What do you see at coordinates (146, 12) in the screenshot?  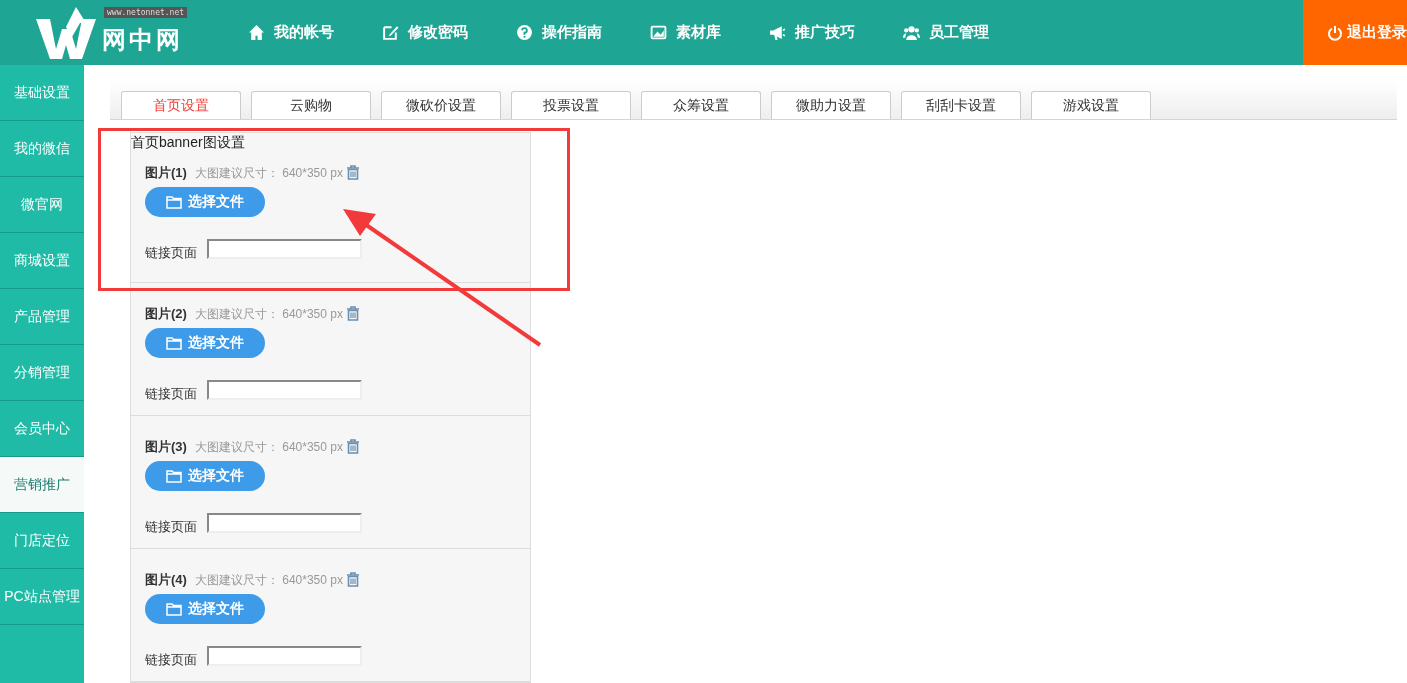 I see `logo-url: www.netonnet.net` at bounding box center [146, 12].